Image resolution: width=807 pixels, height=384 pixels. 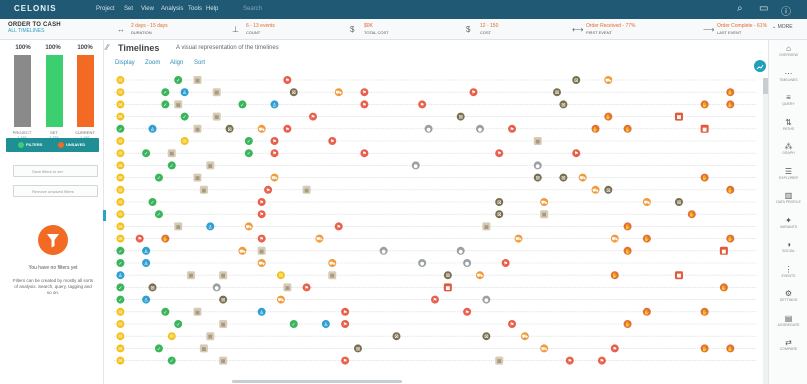 I want to click on timeline-row: ✓ ♙ ⊠ ⛟ ⚑ ●, so click(x=435, y=299).